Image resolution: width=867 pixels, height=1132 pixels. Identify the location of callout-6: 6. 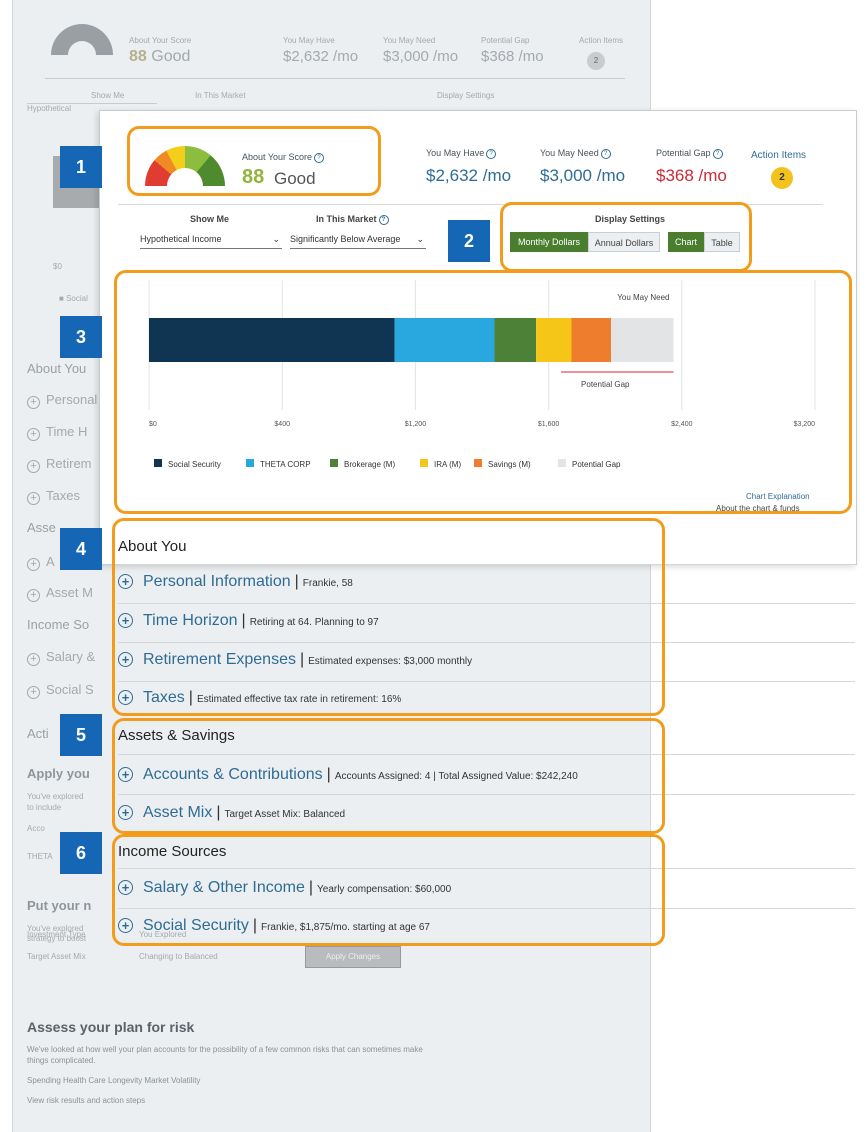
(81, 853).